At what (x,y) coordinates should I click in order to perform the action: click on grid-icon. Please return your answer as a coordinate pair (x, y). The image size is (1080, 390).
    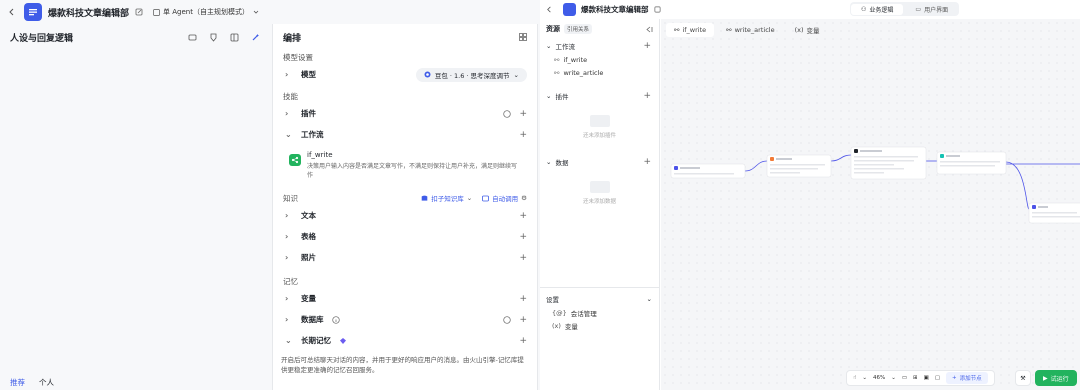
    Looking at the image, I should click on (523, 37).